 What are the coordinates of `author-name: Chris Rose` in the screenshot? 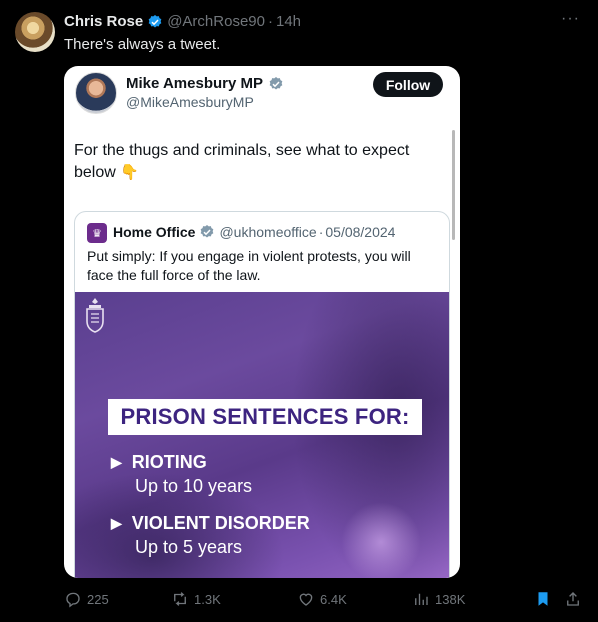 It's located at (103, 21).